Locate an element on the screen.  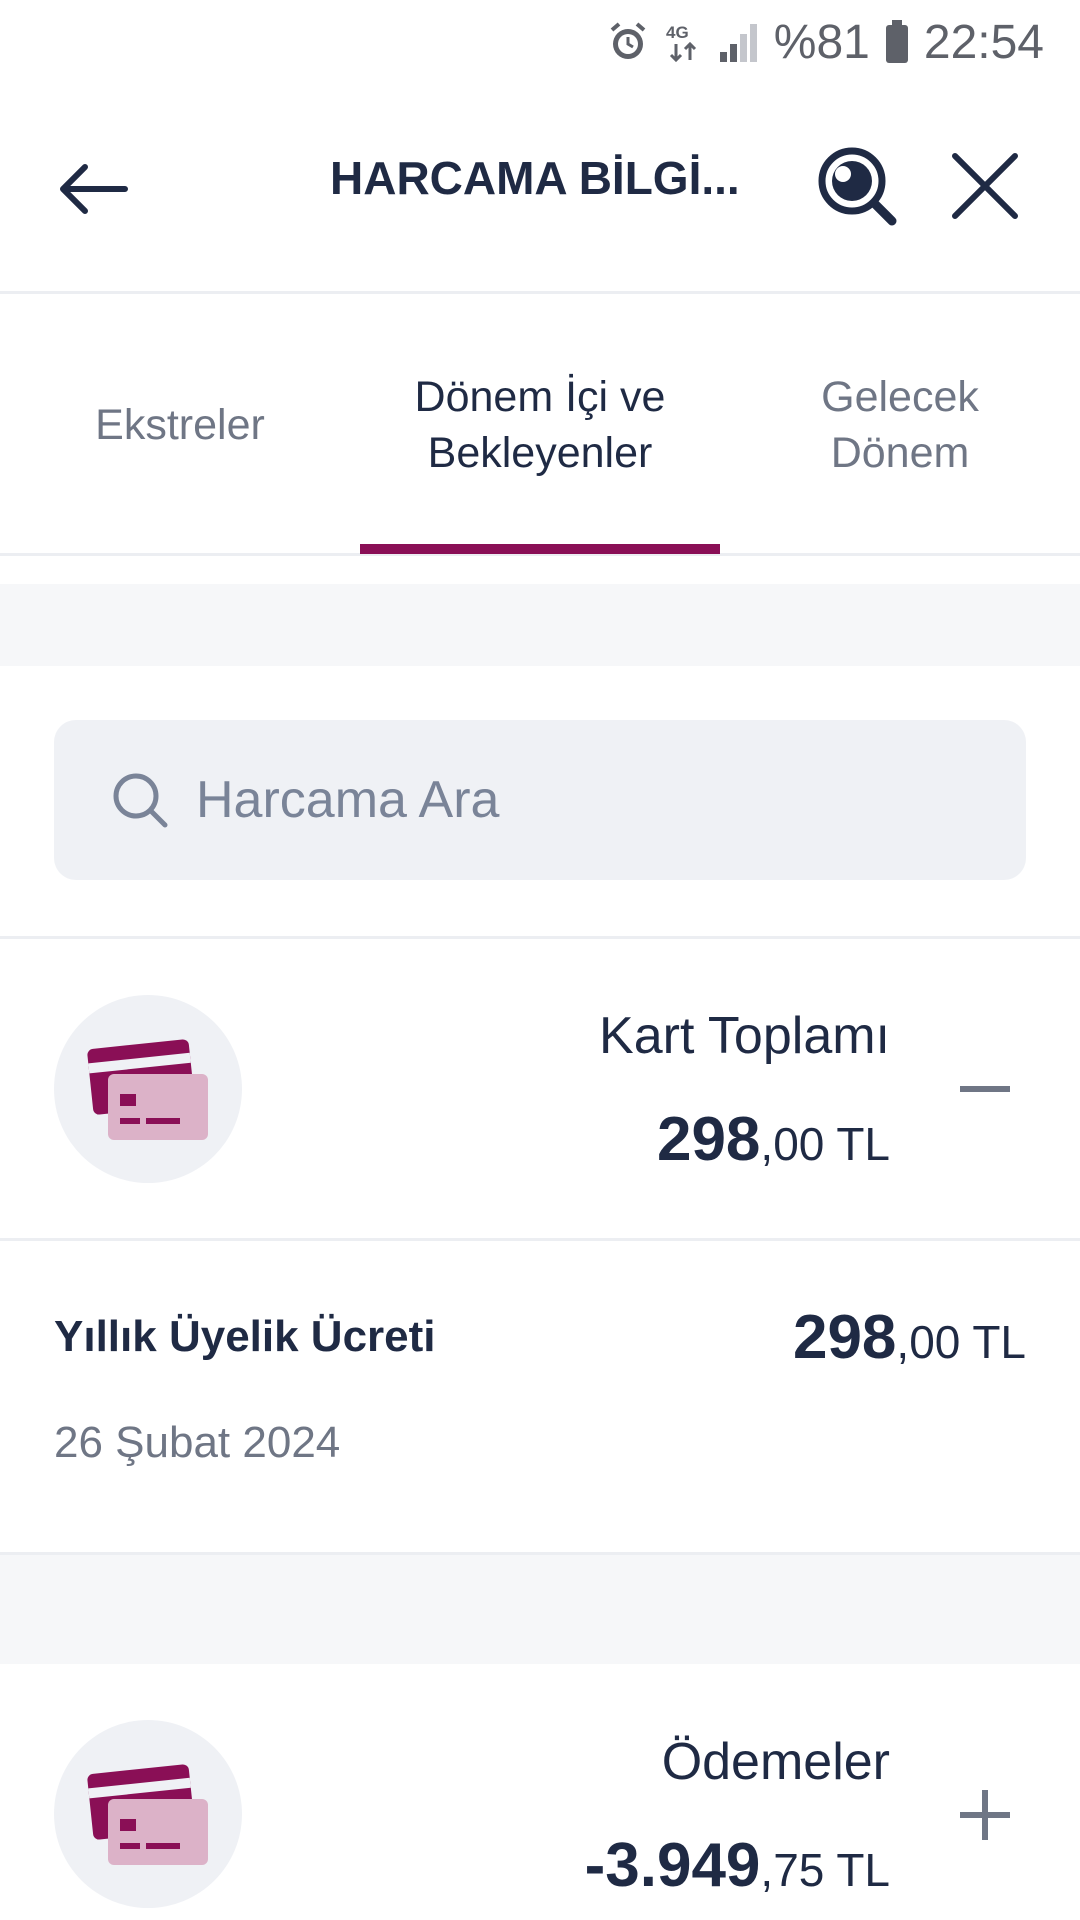
tab-label: Gelecek is located at coordinates (900, 397).